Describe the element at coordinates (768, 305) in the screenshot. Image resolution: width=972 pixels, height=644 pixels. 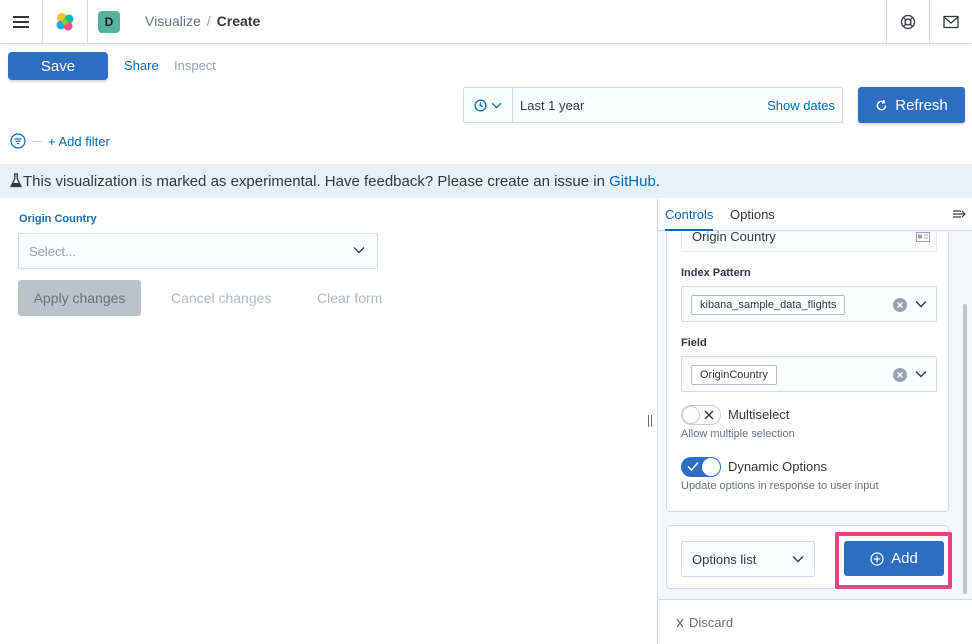
I see `index-pattern-pill: kibana_sample_data_flights` at that location.